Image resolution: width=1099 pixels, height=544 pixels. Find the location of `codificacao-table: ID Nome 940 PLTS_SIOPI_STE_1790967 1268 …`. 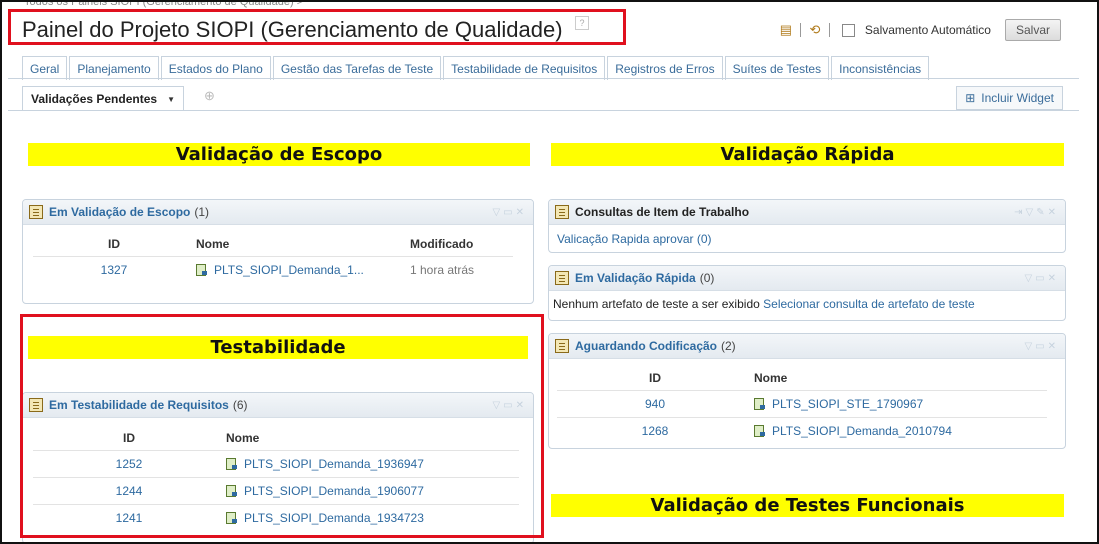

codificacao-table: ID Nome 940 PLTS_SIOPI_STE_1790967 1268 … is located at coordinates (802, 405).